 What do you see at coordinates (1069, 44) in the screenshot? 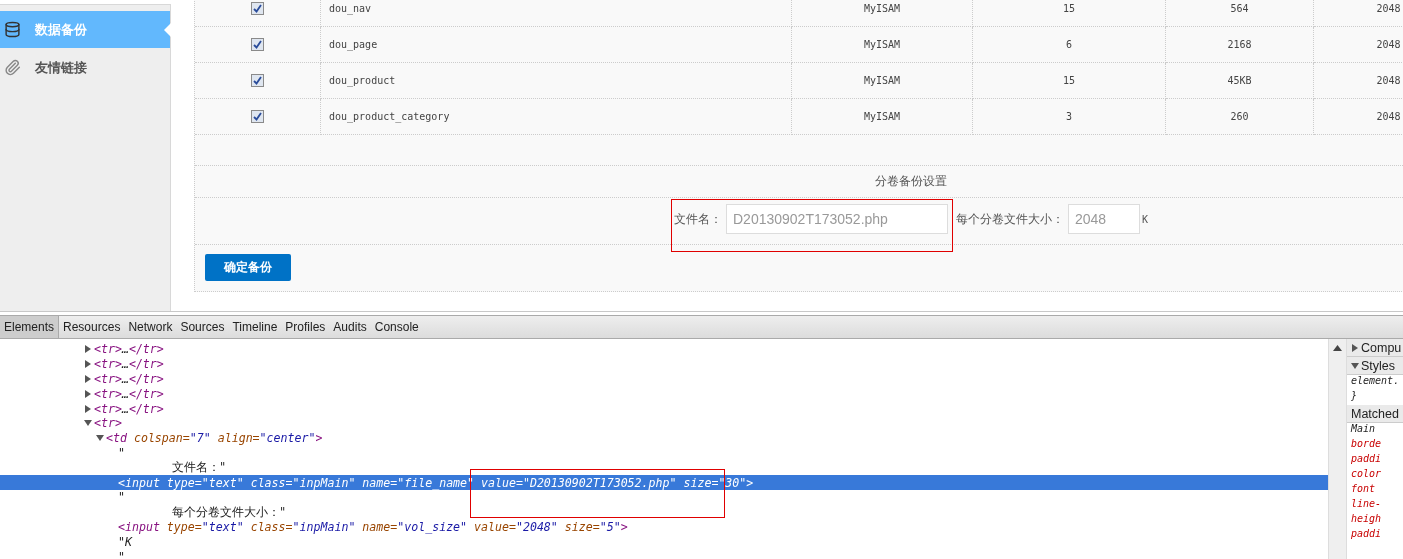
I see `table-cell: 6` at bounding box center [1069, 44].